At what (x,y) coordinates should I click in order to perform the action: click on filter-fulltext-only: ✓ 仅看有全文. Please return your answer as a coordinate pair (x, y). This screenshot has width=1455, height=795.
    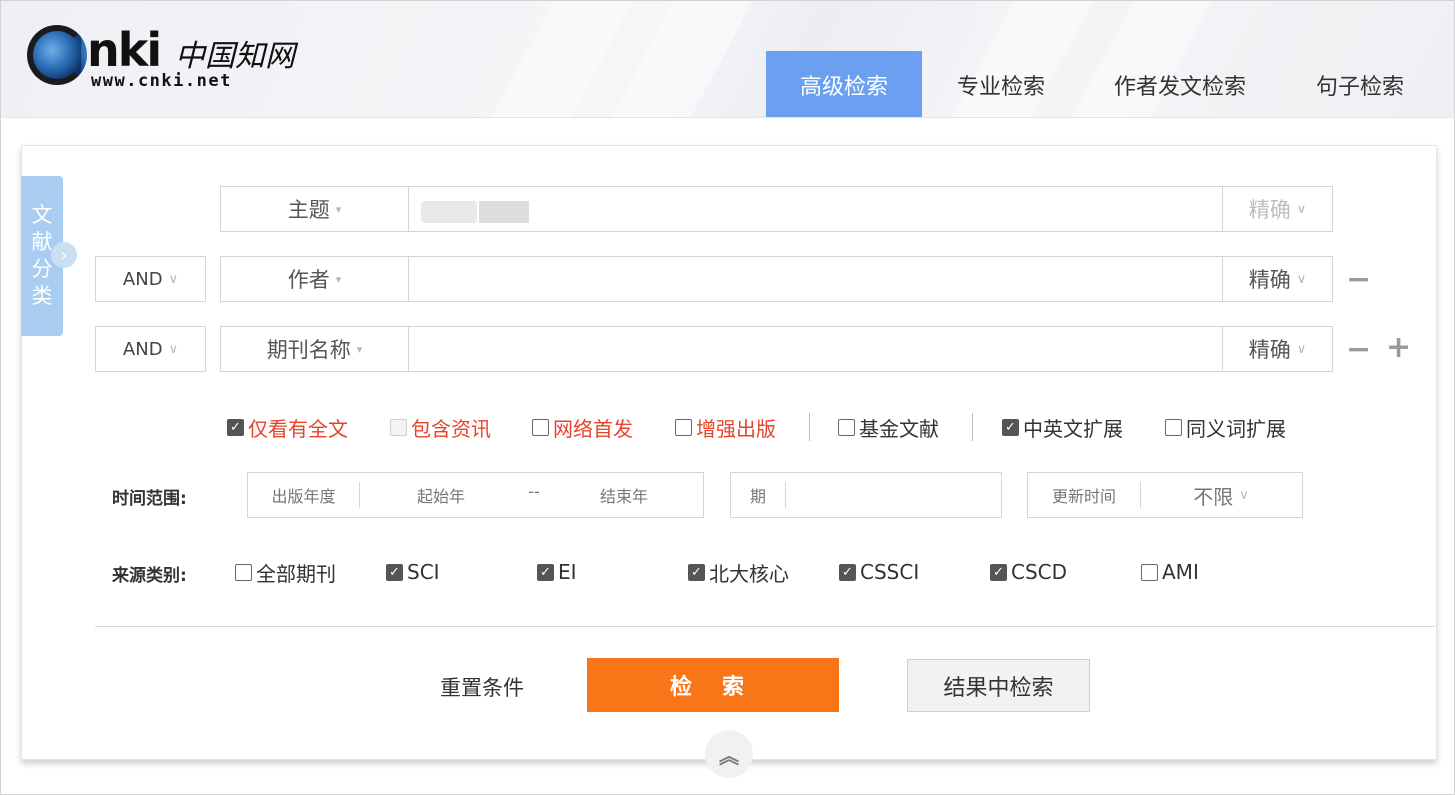
    Looking at the image, I should click on (287, 427).